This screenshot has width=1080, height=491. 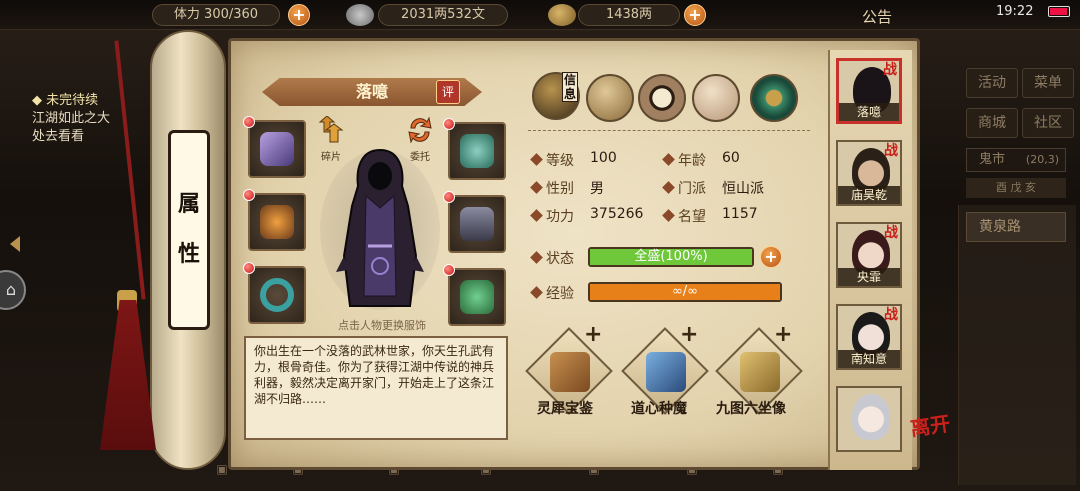 I want to click on age-value: 60, so click(x=731, y=158).